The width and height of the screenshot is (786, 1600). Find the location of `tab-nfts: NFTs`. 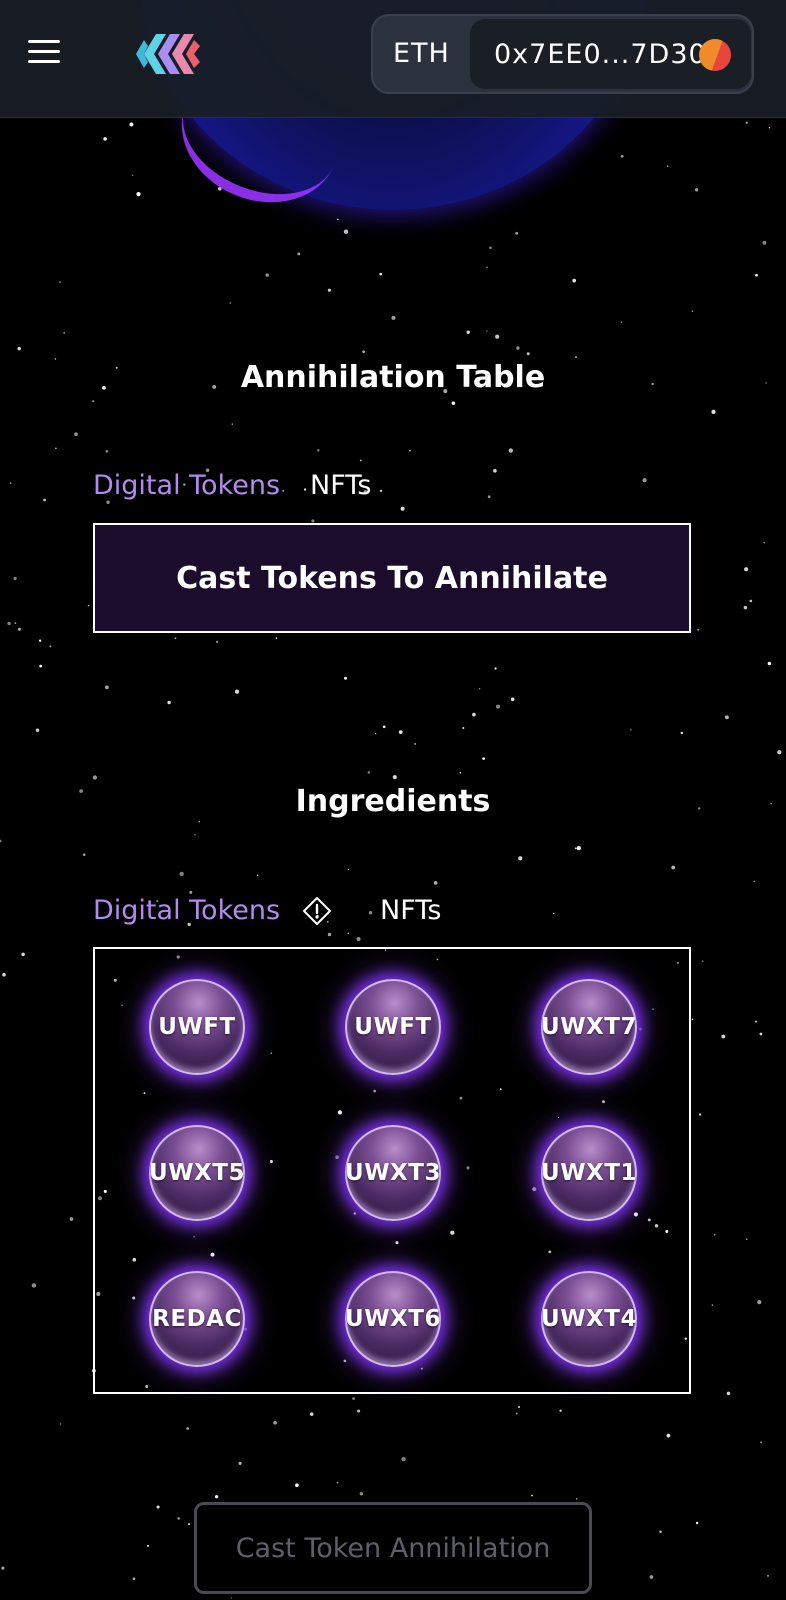

tab-nfts: NFTs is located at coordinates (340, 485).